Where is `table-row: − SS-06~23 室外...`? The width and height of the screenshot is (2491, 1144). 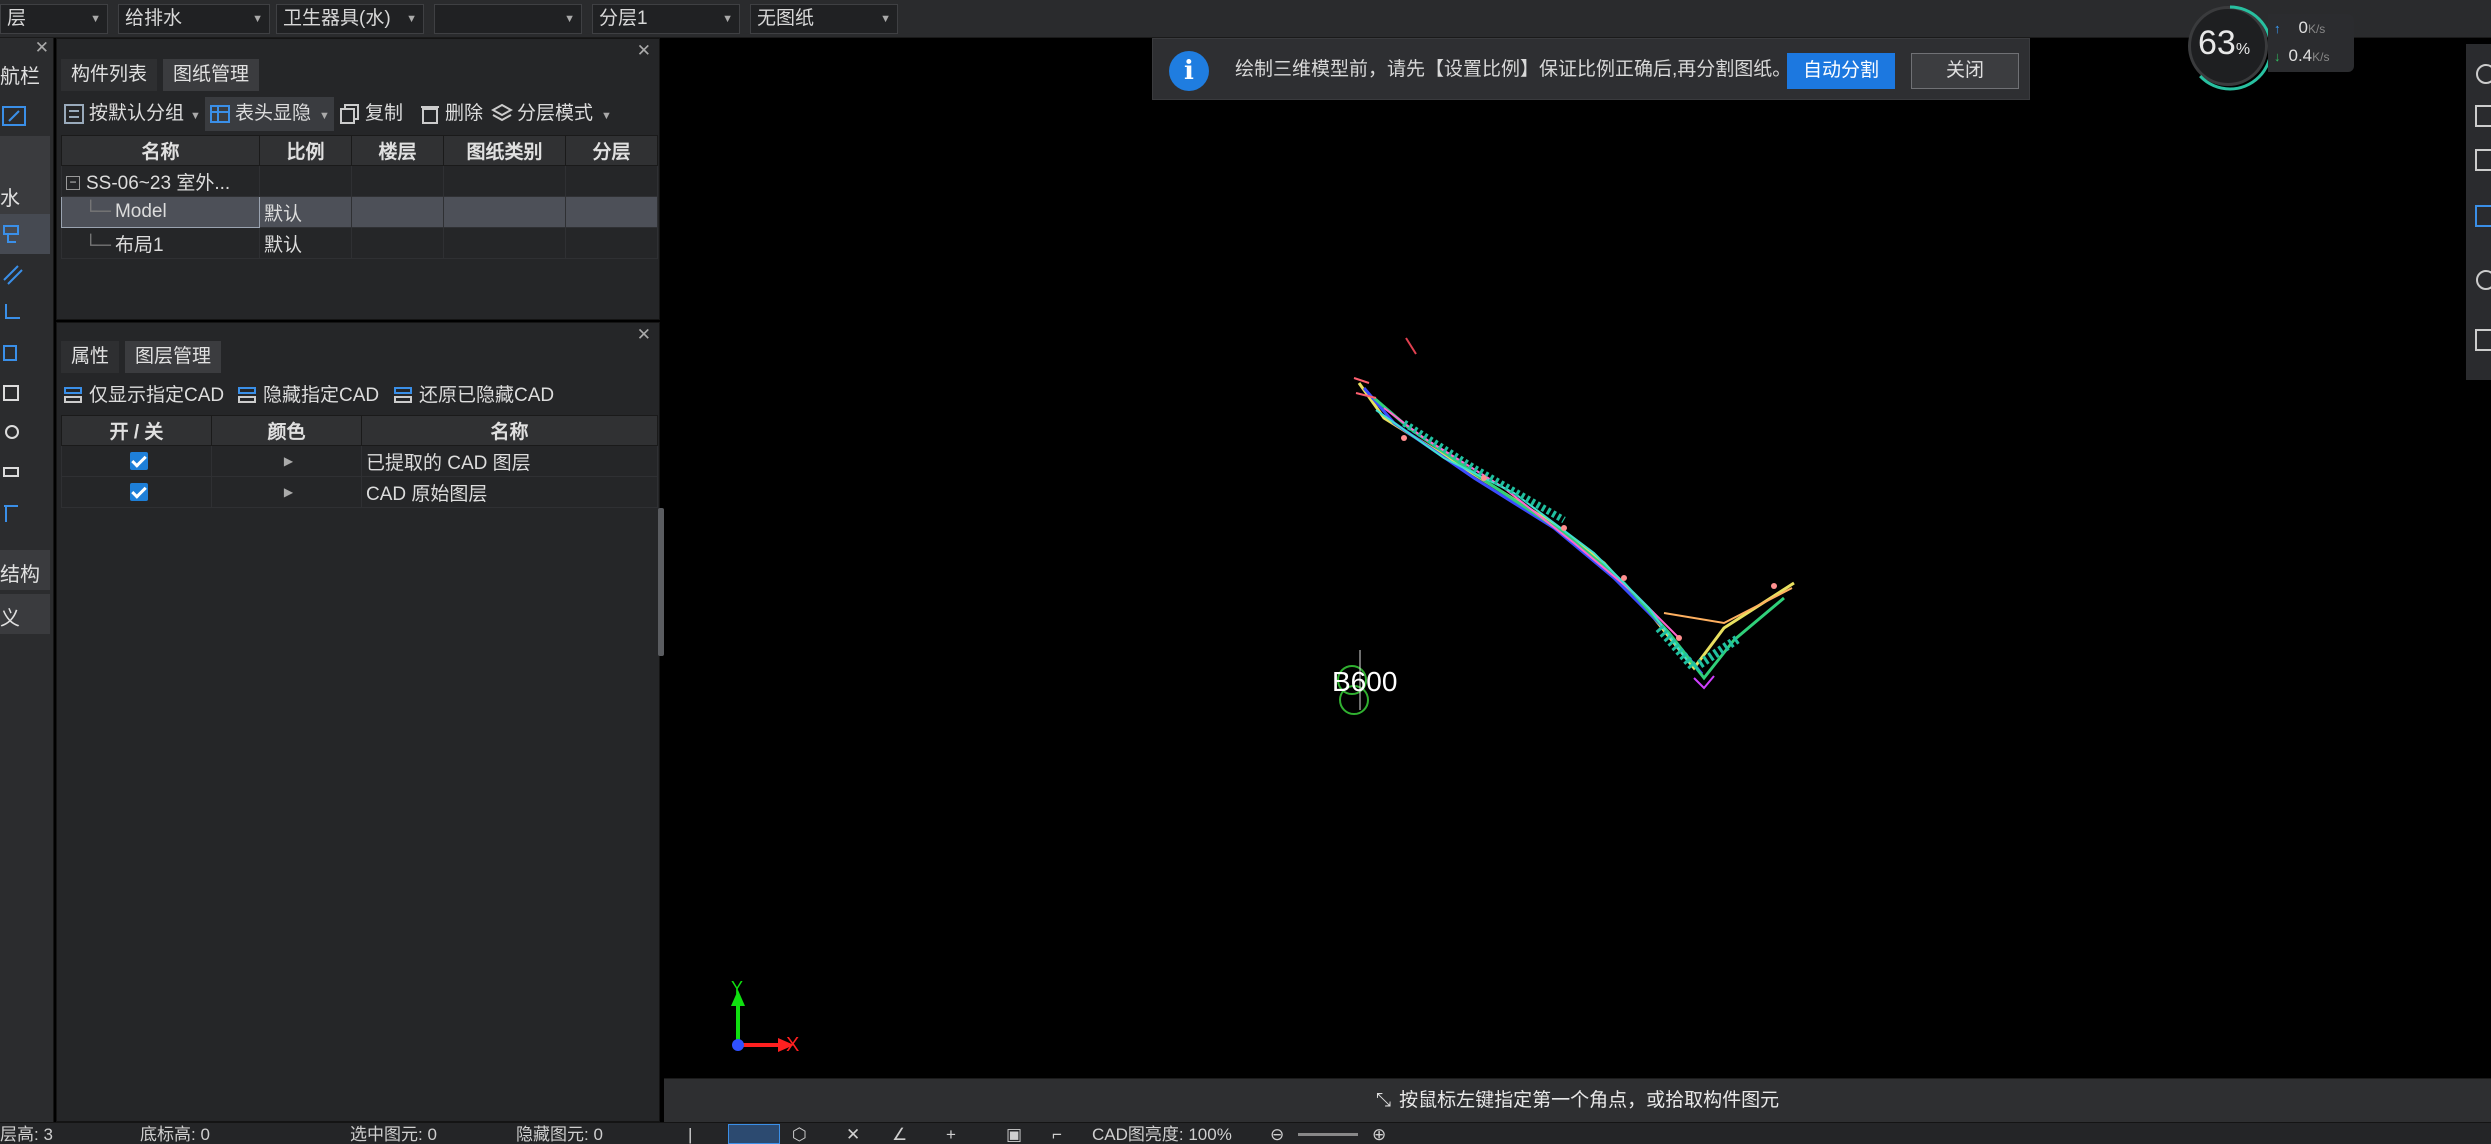
table-row: − SS-06~23 室外... is located at coordinates (359, 181).